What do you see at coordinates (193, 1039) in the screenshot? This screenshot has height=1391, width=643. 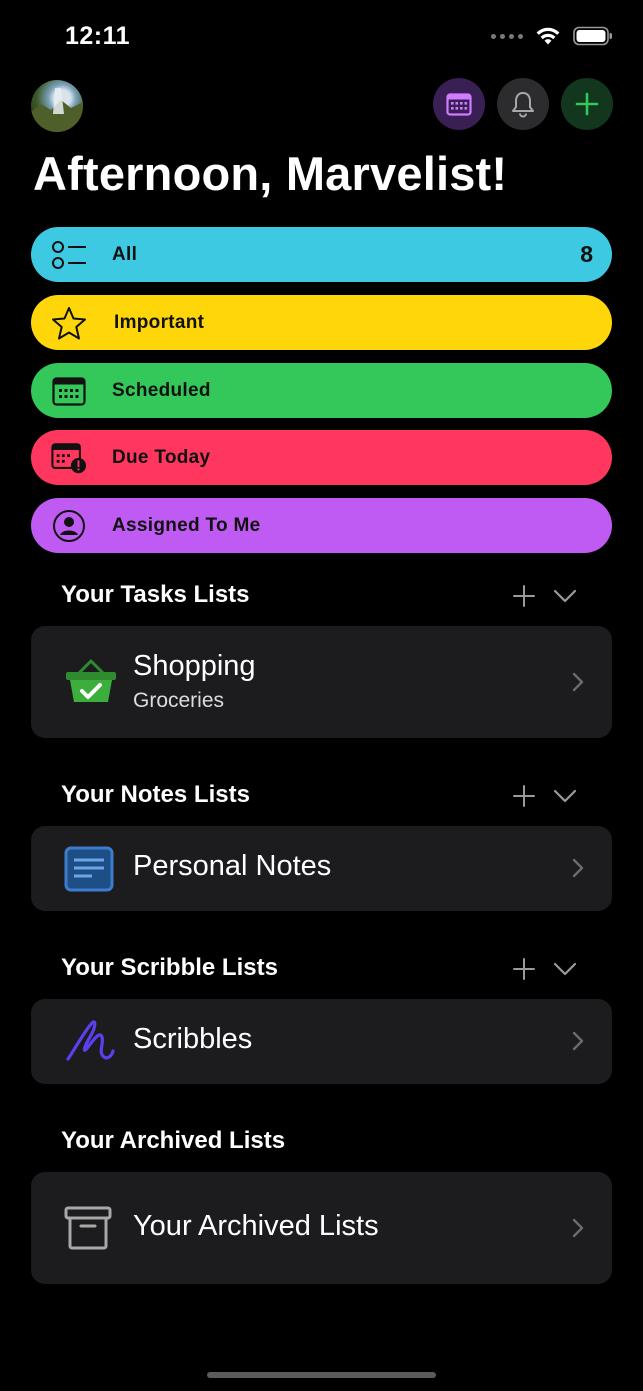 I see `list-title: Scribbles` at bounding box center [193, 1039].